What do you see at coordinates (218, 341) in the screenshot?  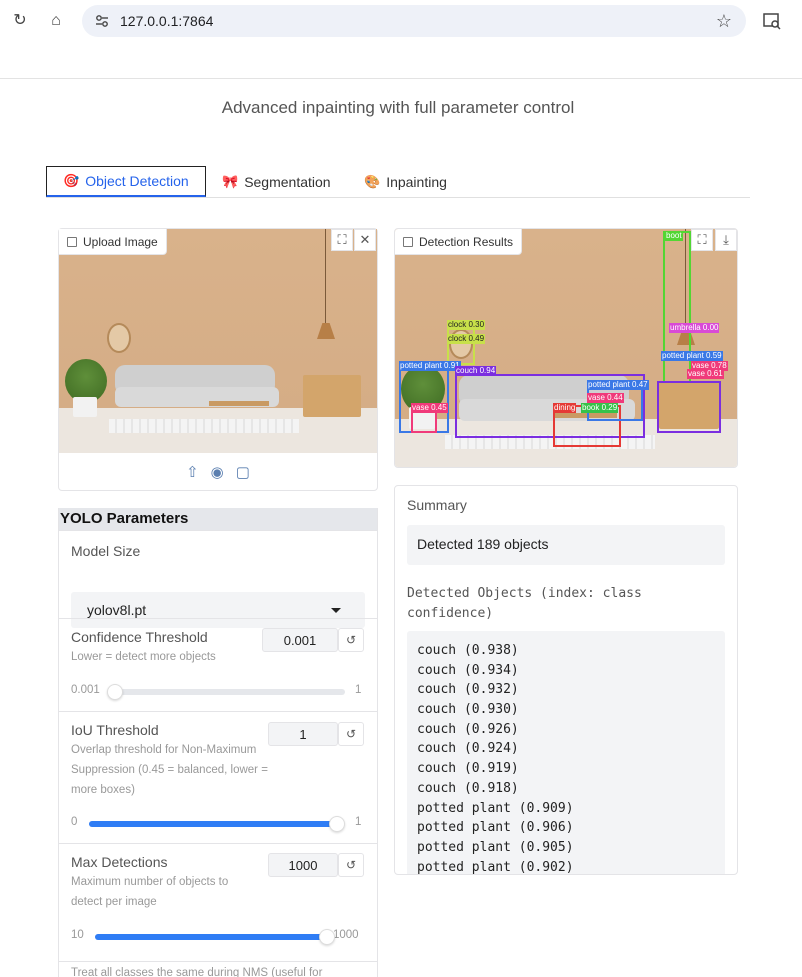 I see `uploaded-image` at bounding box center [218, 341].